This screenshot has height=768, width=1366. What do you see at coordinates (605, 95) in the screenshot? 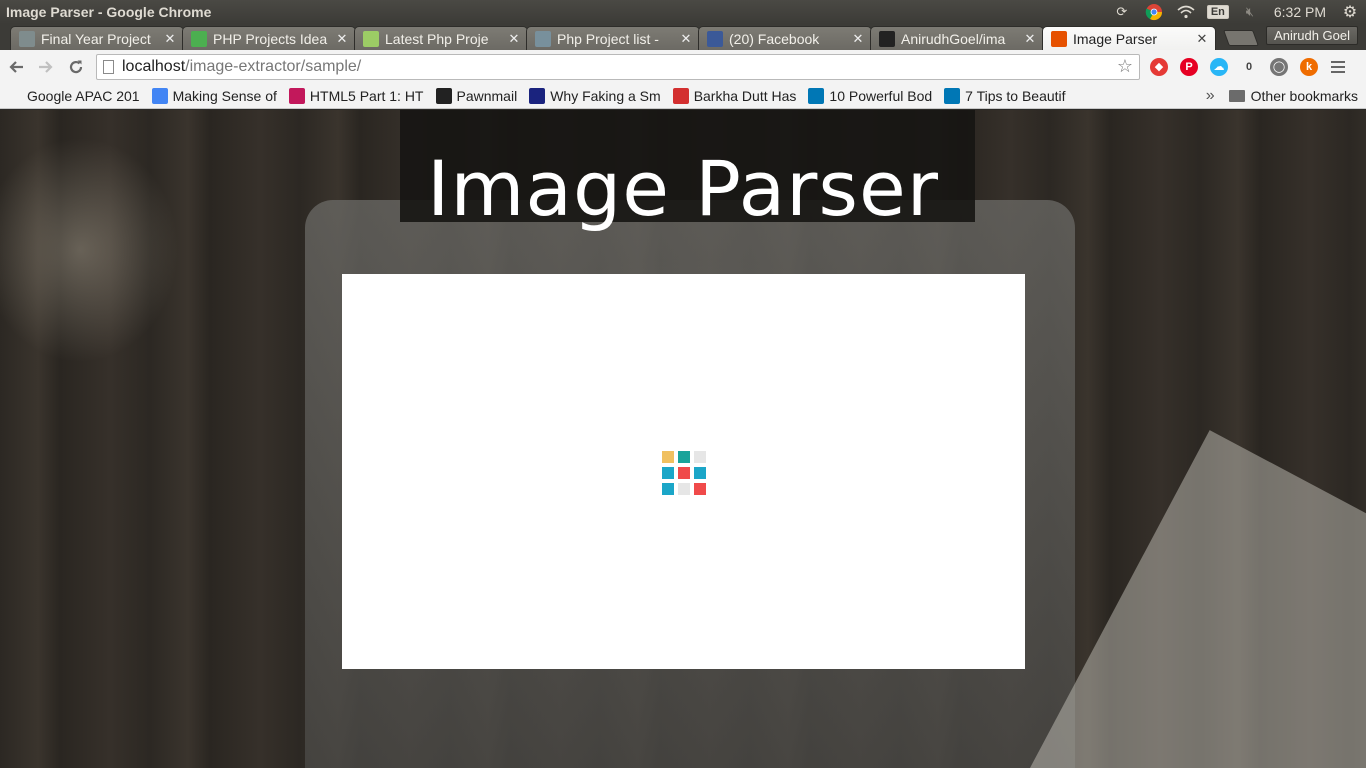
I see `bookmark-label: Why Faking a Sm` at bounding box center [605, 95].